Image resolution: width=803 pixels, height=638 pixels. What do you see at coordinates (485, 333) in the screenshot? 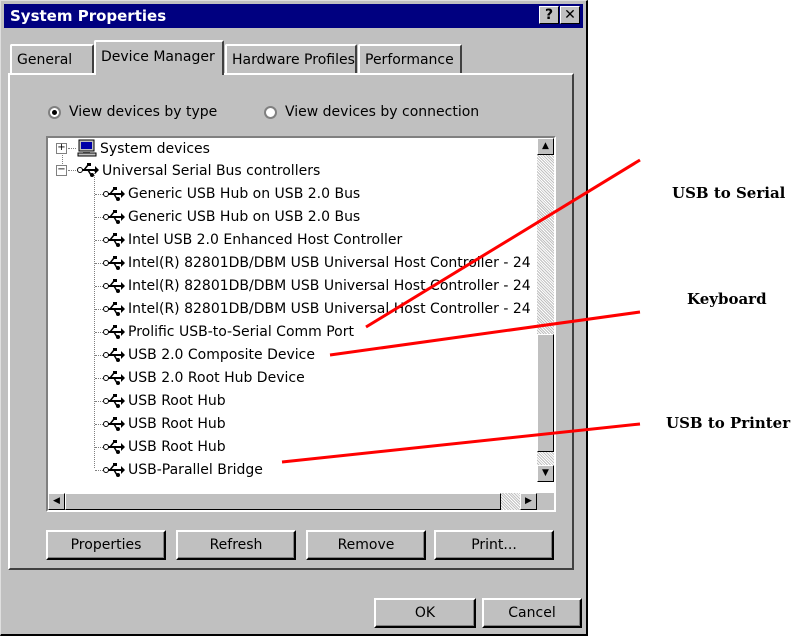
I see `annotation-line-keyboard` at bounding box center [485, 333].